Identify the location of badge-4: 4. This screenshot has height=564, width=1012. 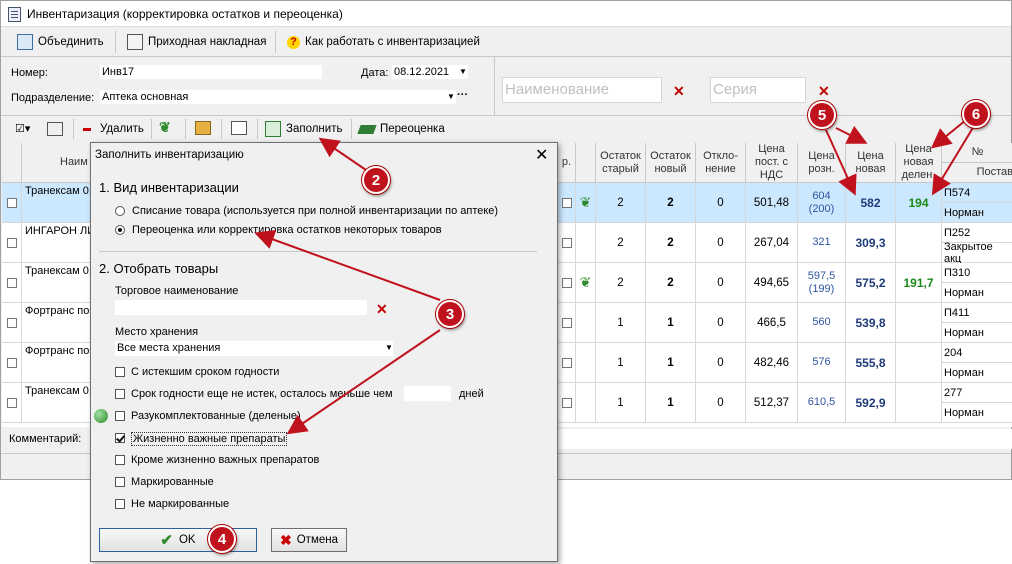
(222, 539).